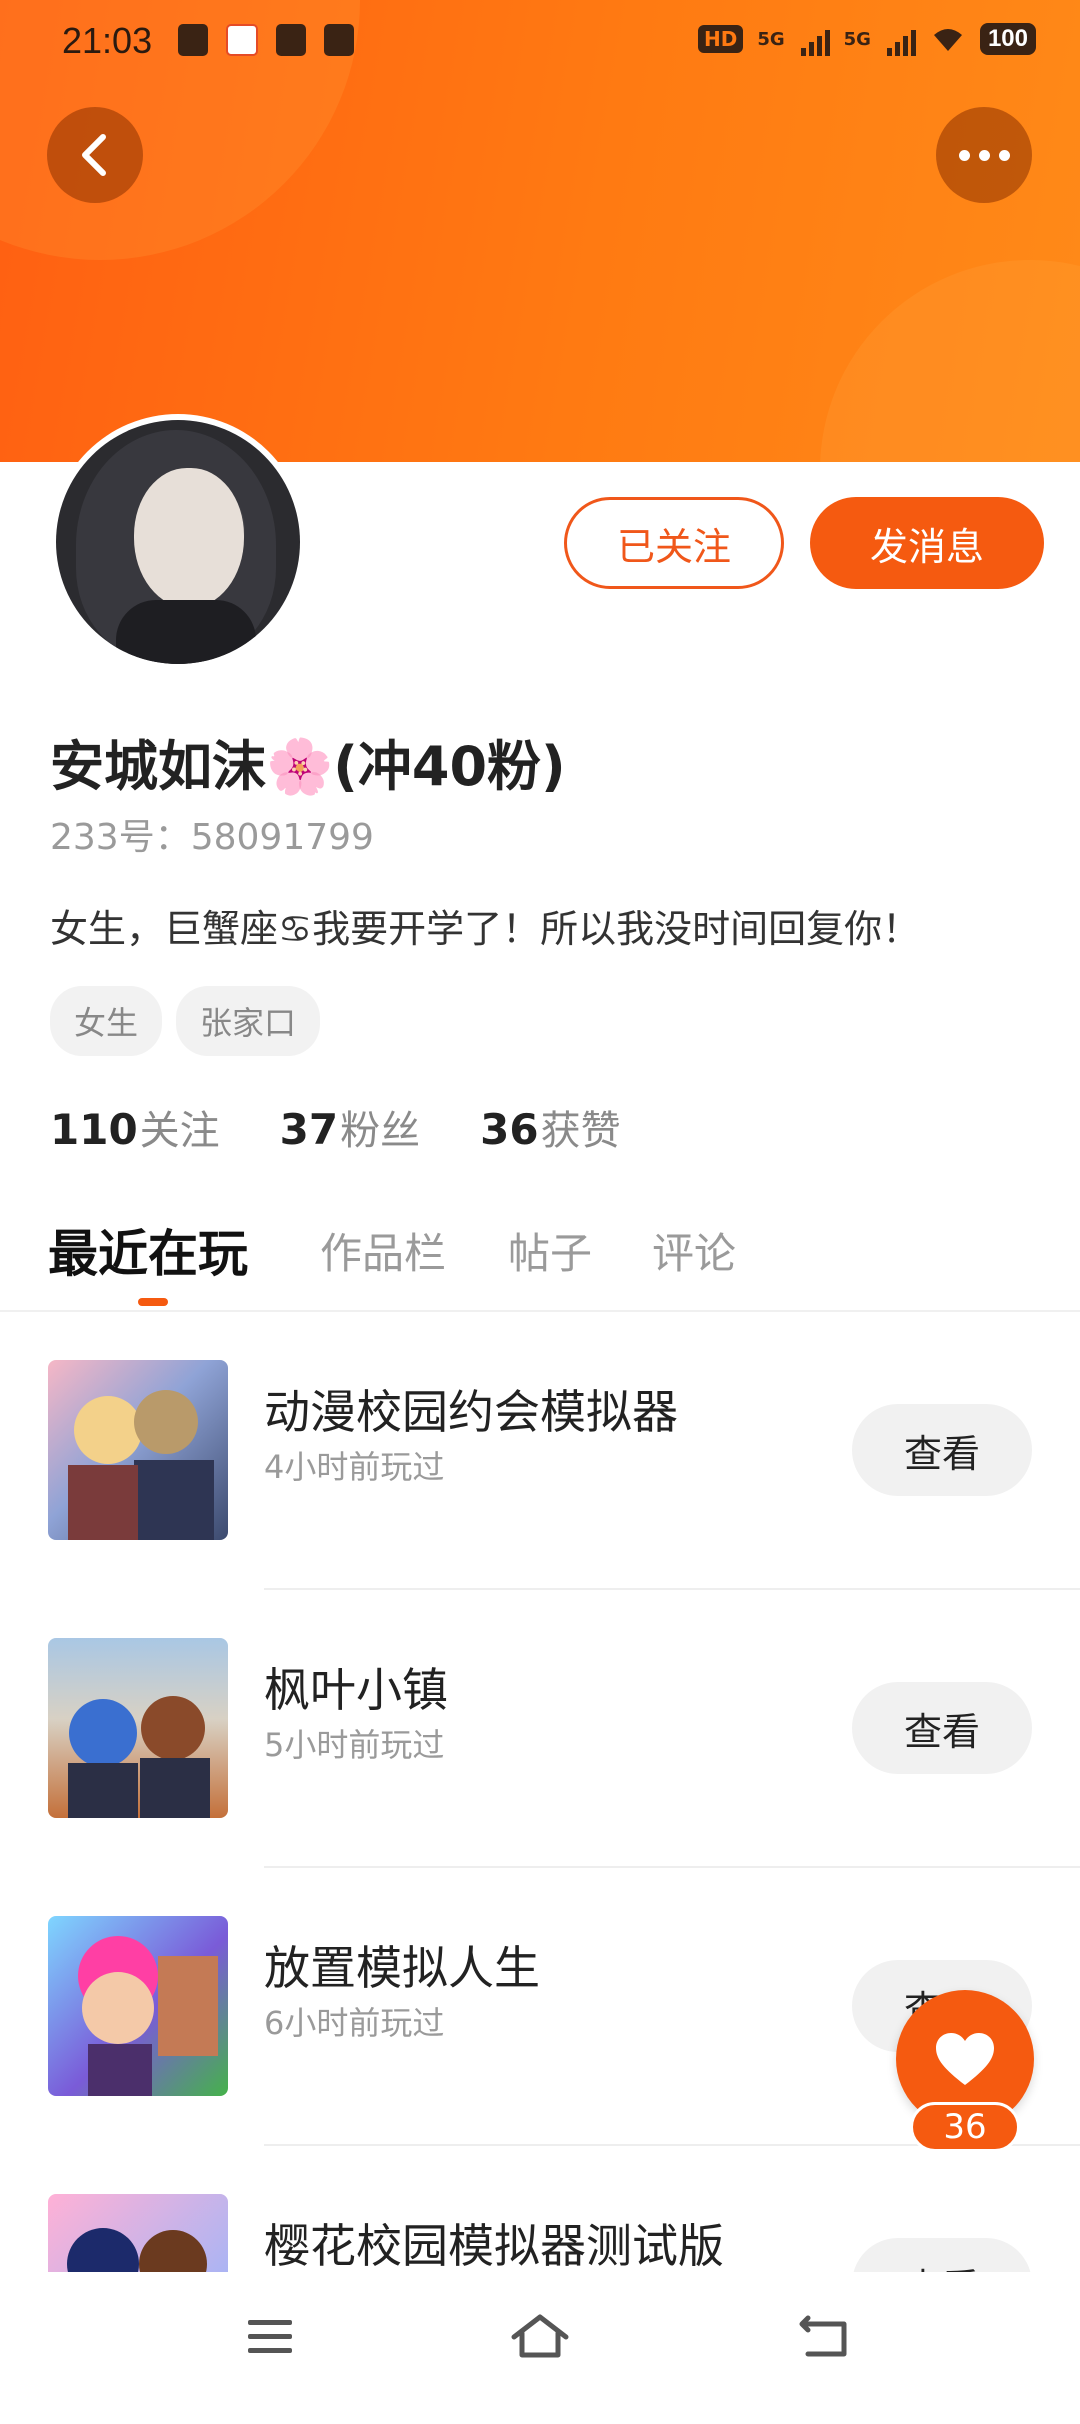  Describe the element at coordinates (291, 40) in the screenshot. I see `hourglass-icon` at that location.